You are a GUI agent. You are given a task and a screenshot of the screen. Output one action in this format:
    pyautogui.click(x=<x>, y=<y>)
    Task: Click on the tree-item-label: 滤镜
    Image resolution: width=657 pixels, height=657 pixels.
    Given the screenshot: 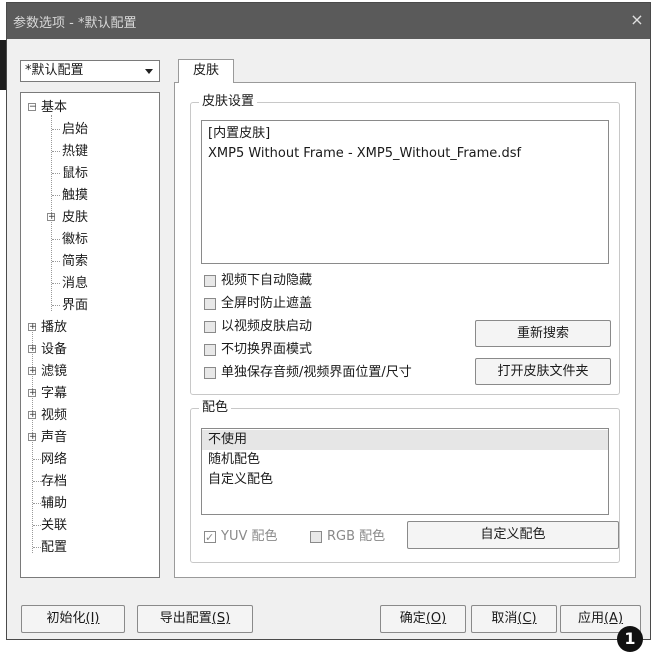 What is the action you would take?
    pyautogui.click(x=54, y=371)
    